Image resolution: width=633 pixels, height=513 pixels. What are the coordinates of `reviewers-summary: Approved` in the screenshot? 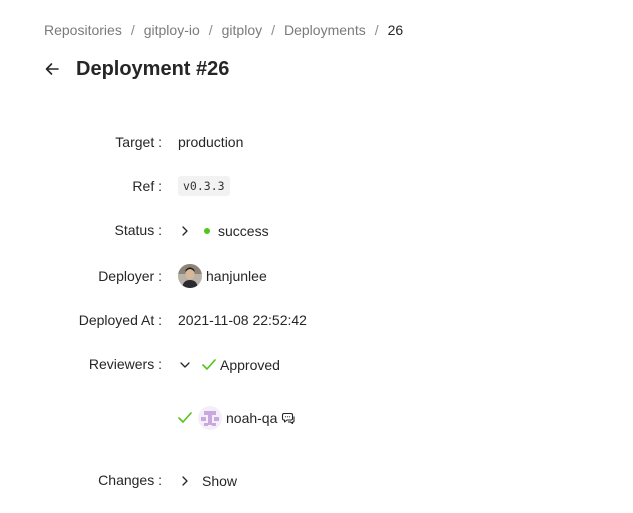 It's located at (229, 365).